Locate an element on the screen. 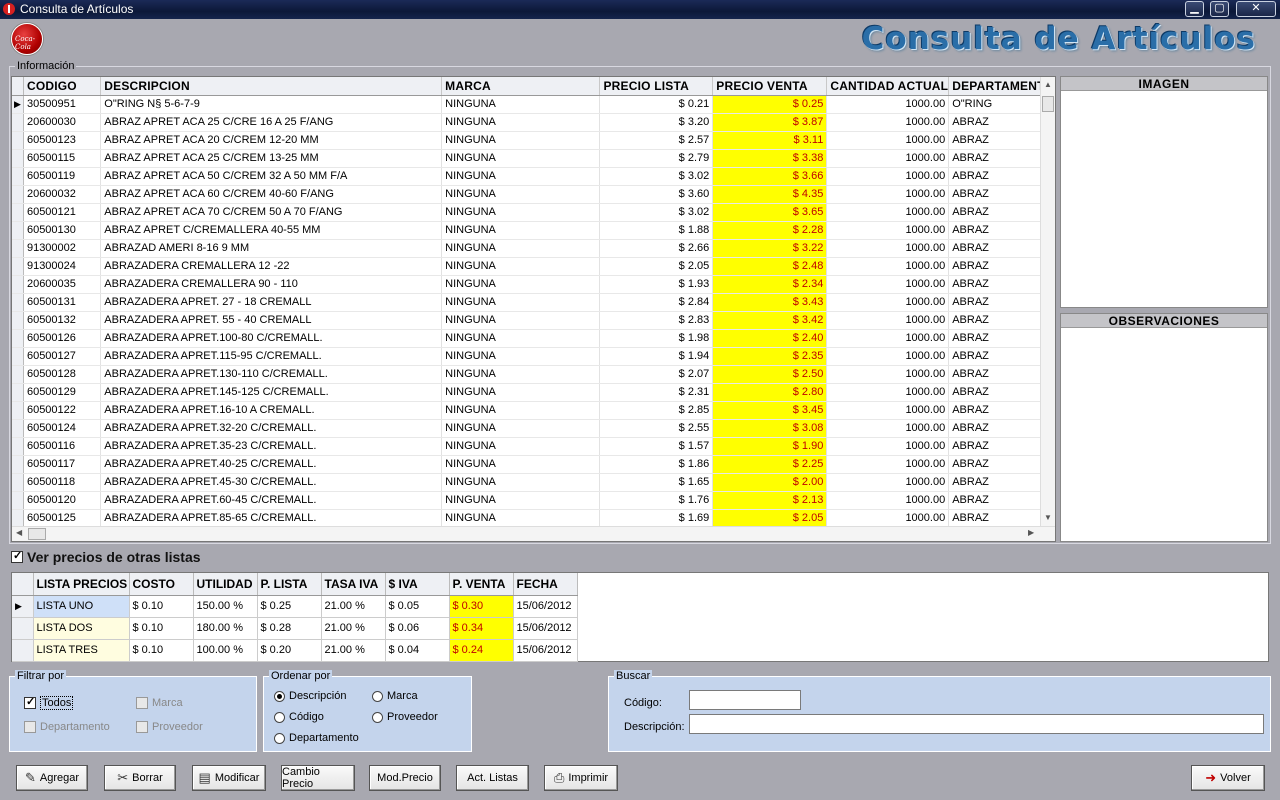  cell-precio-venta: $ 3.43 is located at coordinates (770, 302).